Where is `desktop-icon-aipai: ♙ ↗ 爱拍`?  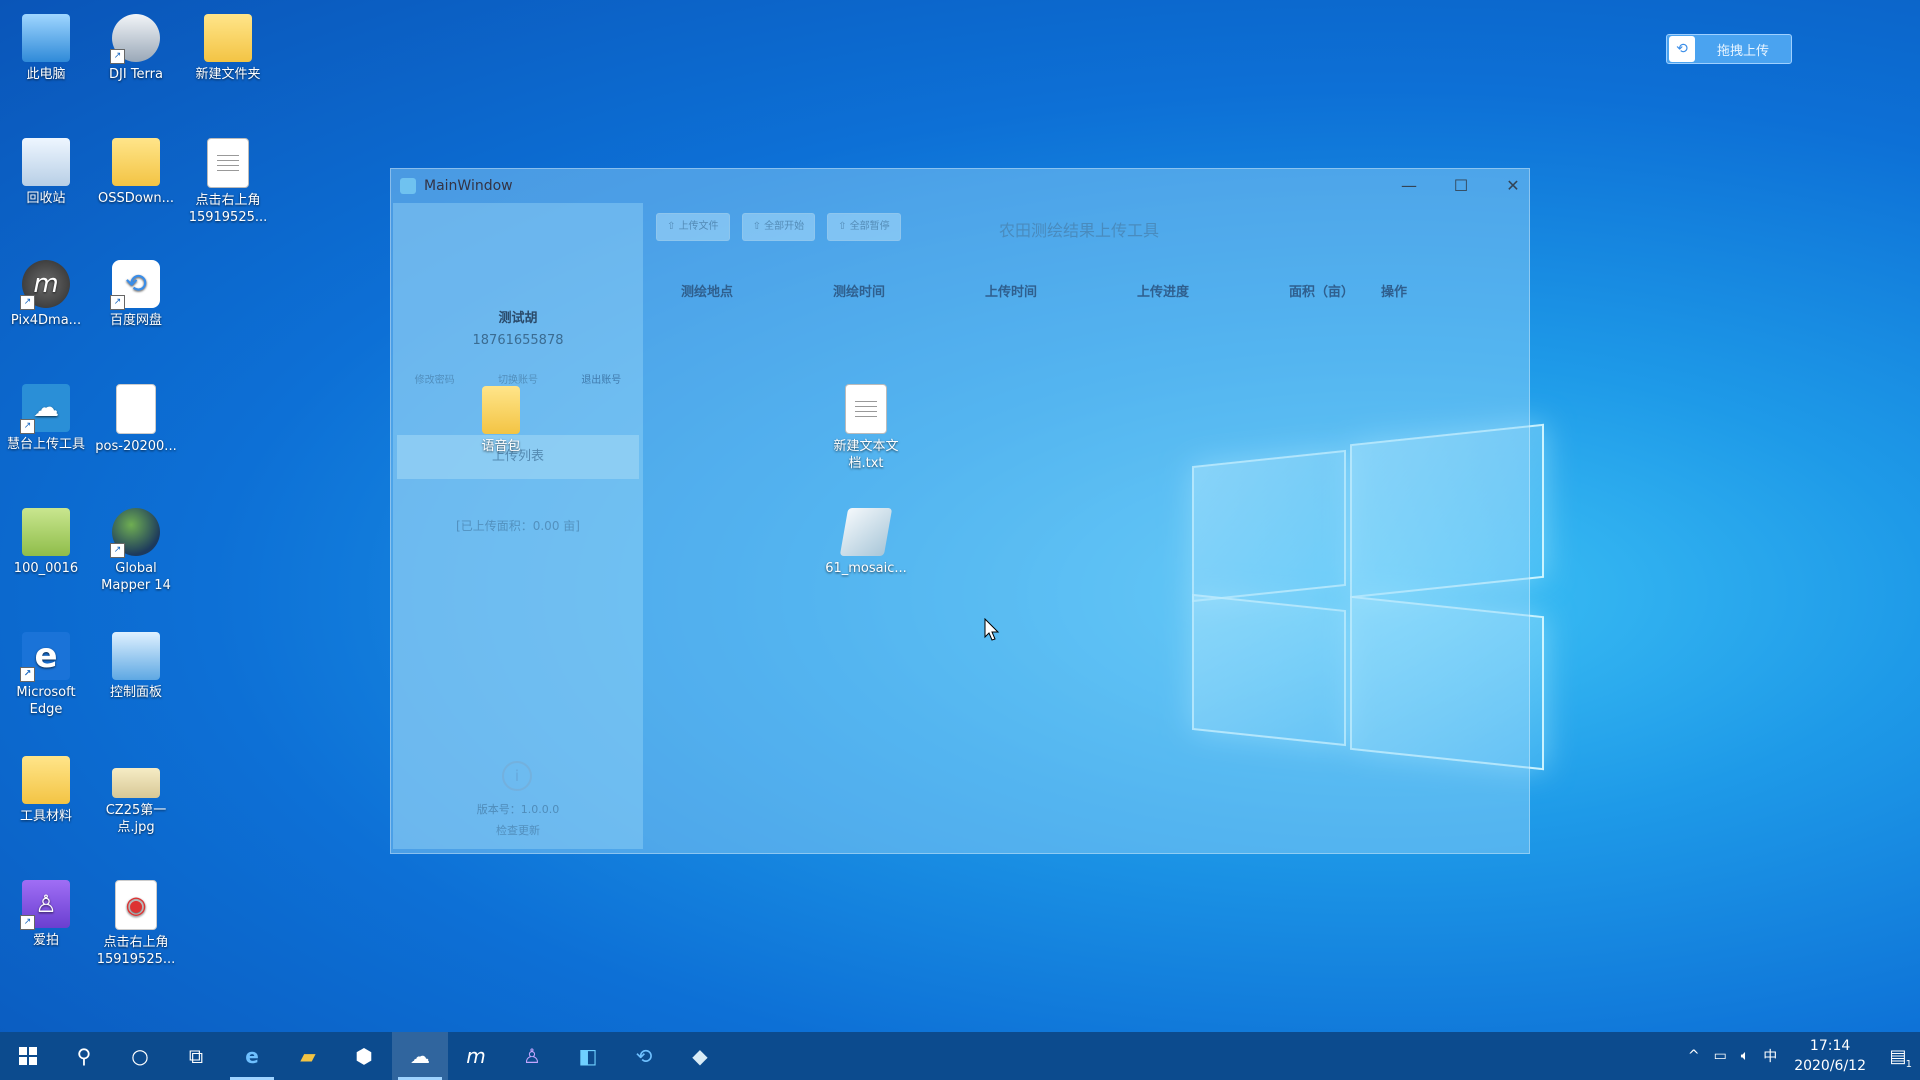 desktop-icon-aipai: ♙ ↗ 爱拍 is located at coordinates (46, 911).